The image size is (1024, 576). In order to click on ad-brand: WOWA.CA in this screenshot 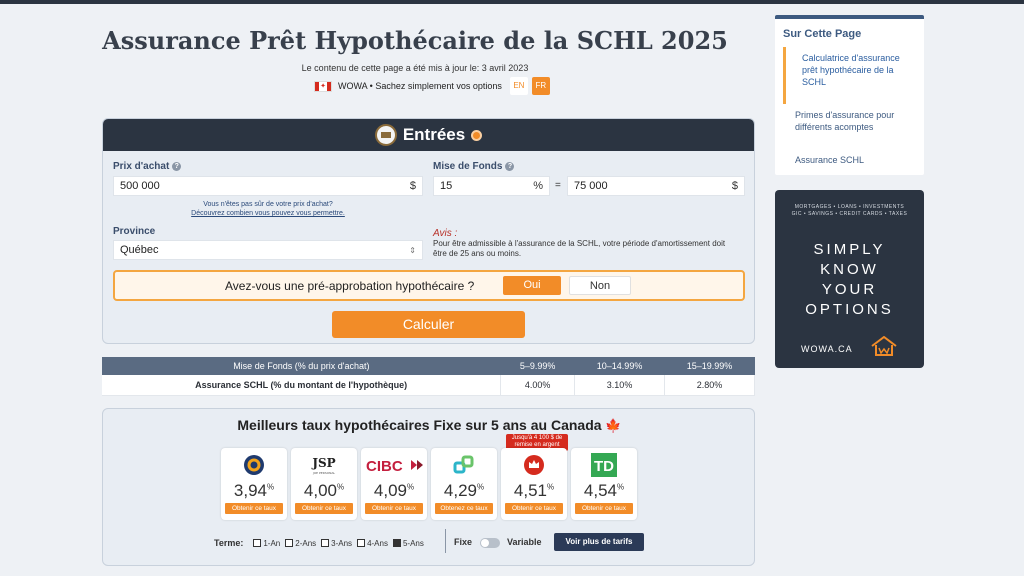, I will do `click(827, 349)`.